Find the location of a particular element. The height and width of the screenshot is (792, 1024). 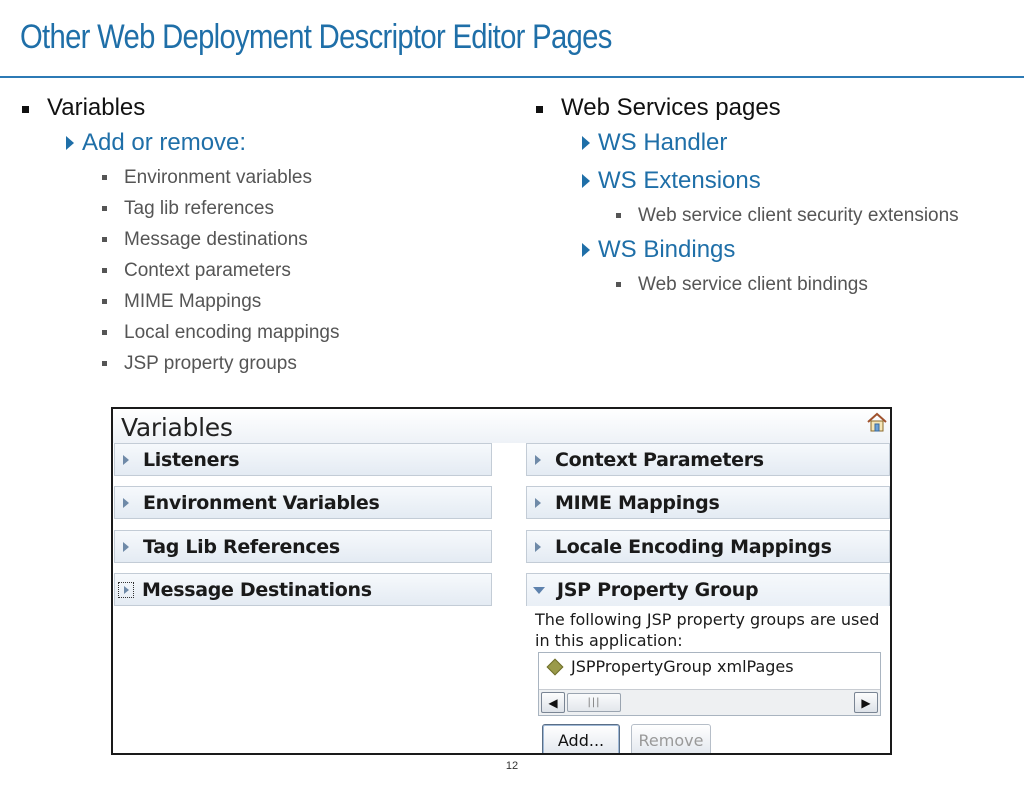

section-message-destinations: Message Destinations is located at coordinates (303, 589).